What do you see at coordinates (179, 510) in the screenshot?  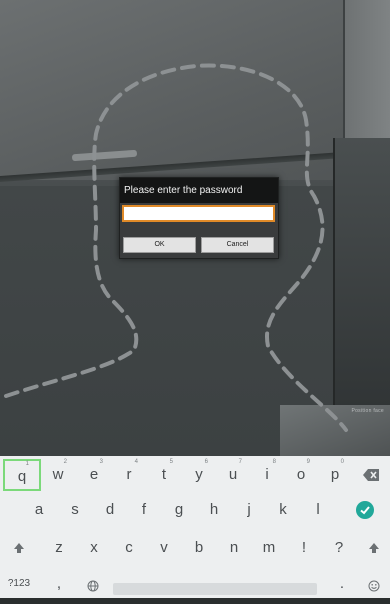 I see `key-g: g` at bounding box center [179, 510].